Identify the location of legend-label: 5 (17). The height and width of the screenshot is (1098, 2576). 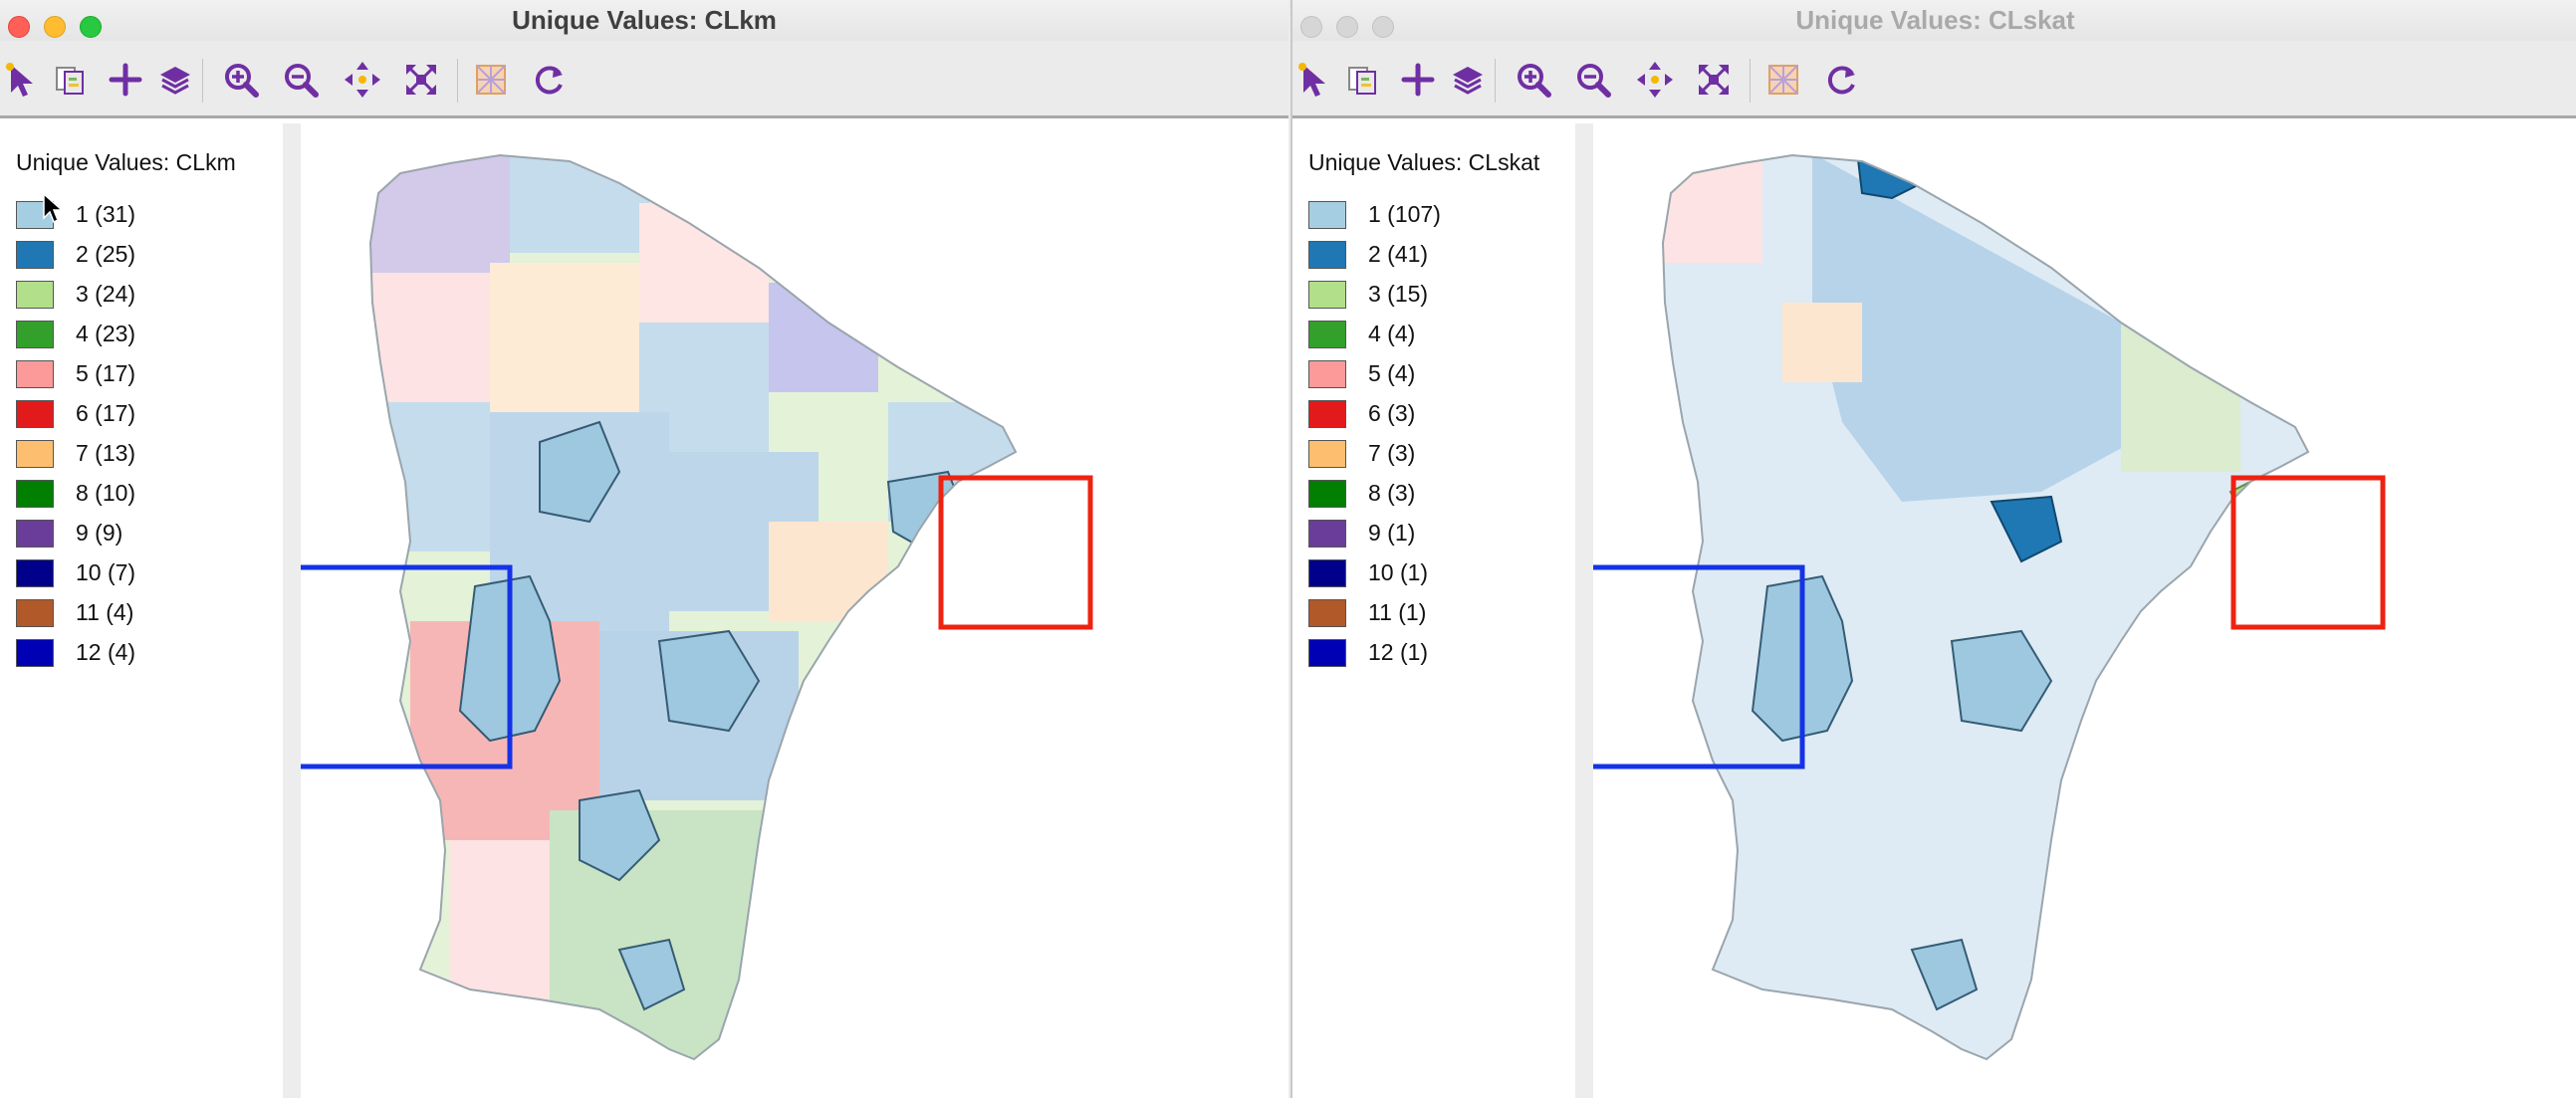
(106, 373).